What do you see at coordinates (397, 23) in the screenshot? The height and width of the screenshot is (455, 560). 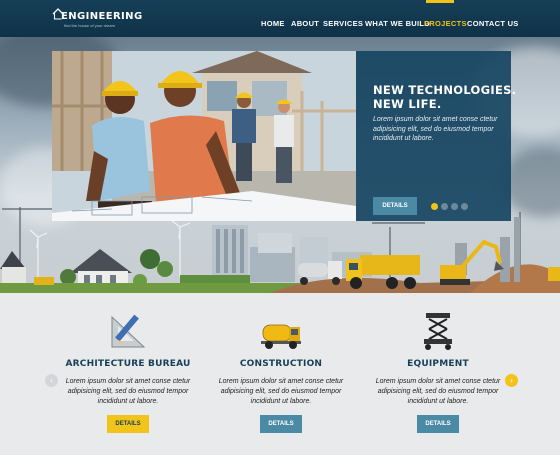 I see `nav-what-we-build: WHAT WE BUILD` at bounding box center [397, 23].